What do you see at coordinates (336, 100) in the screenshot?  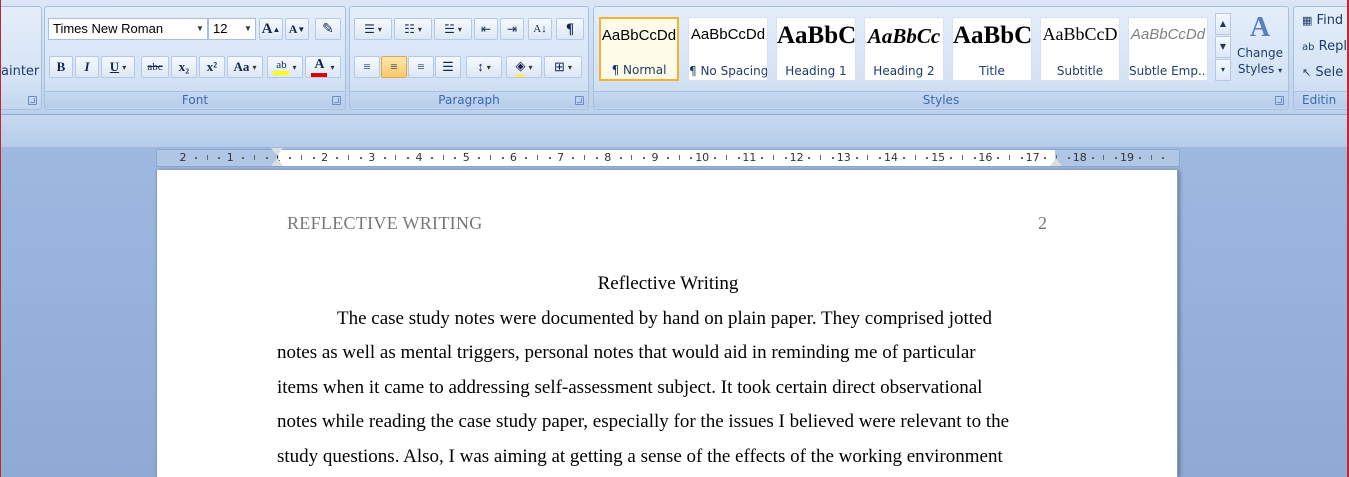 I see `font-dialog-launcher` at bounding box center [336, 100].